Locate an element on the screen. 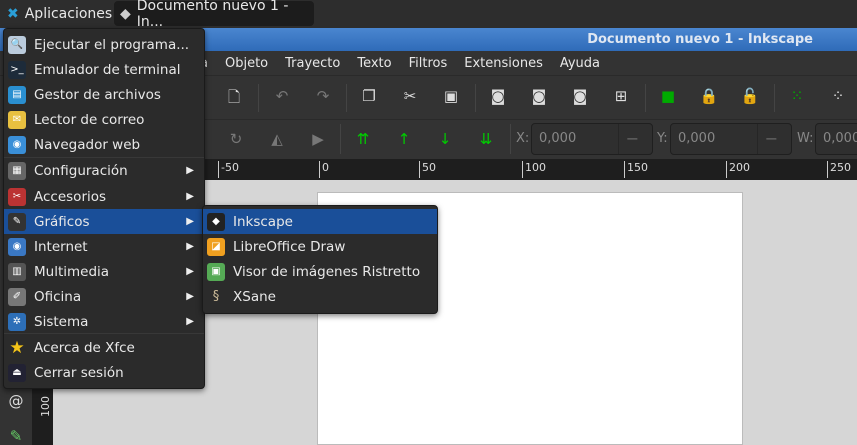 The width and height of the screenshot is (857, 445). snap-bbox-icon: ⁘ is located at coordinates (838, 96).